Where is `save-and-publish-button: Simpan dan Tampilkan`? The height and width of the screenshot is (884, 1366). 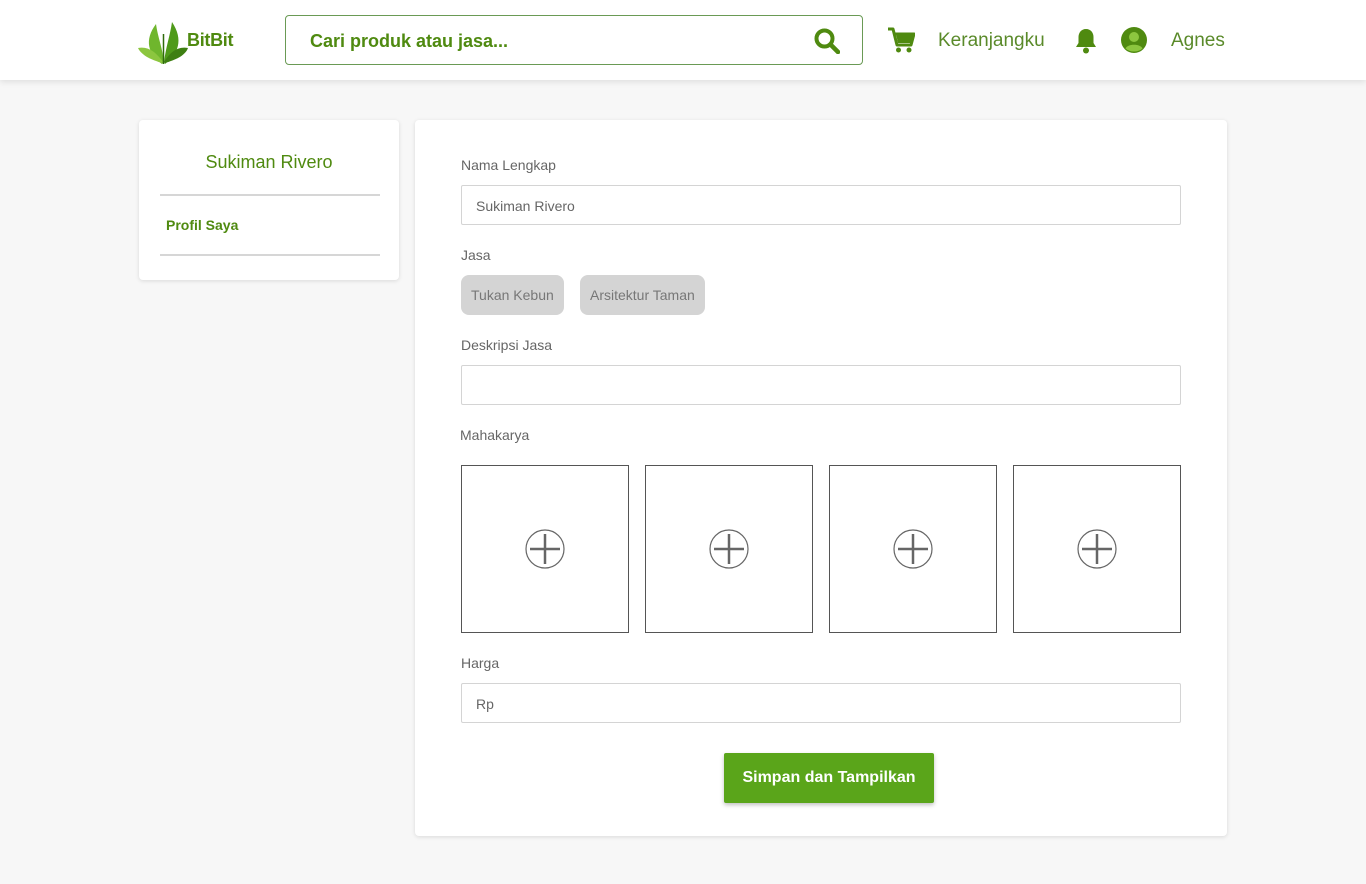
save-and-publish-button: Simpan dan Tampilkan is located at coordinates (829, 778).